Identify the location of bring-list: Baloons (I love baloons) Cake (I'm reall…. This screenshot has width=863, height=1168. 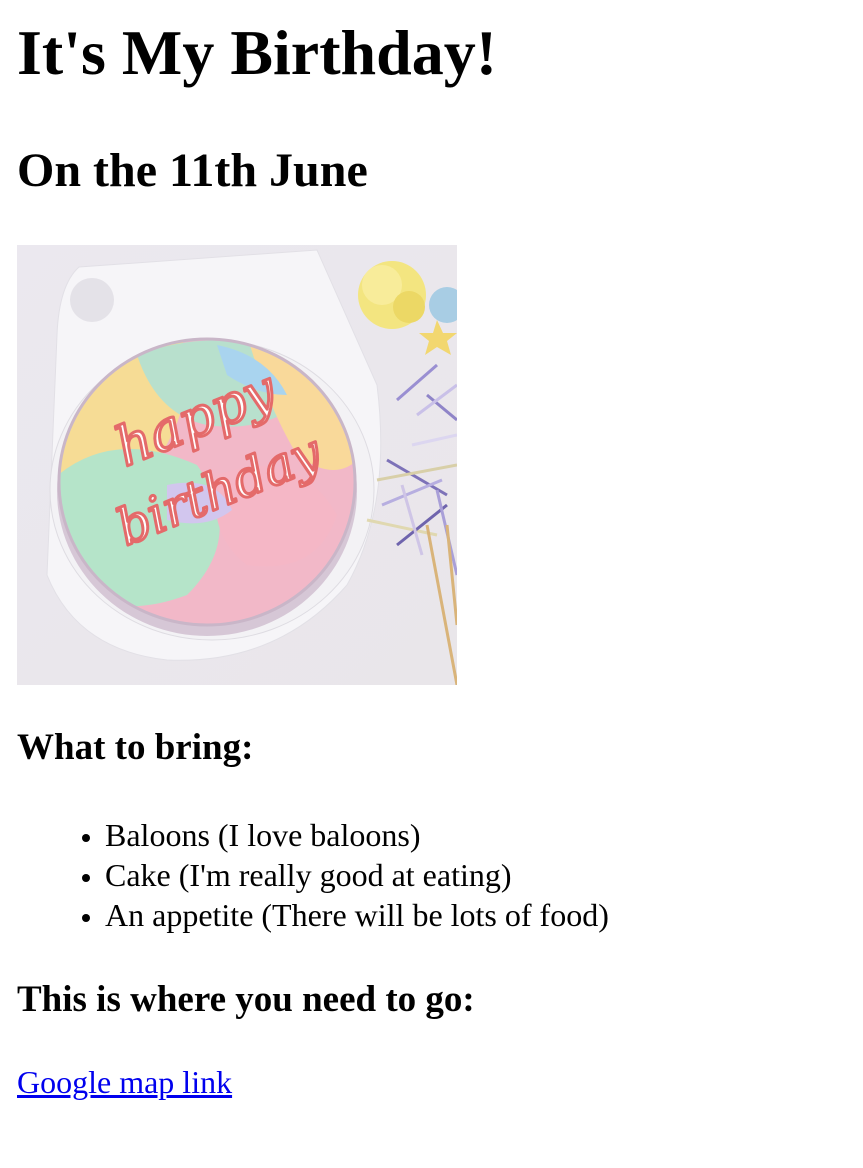
(313, 875).